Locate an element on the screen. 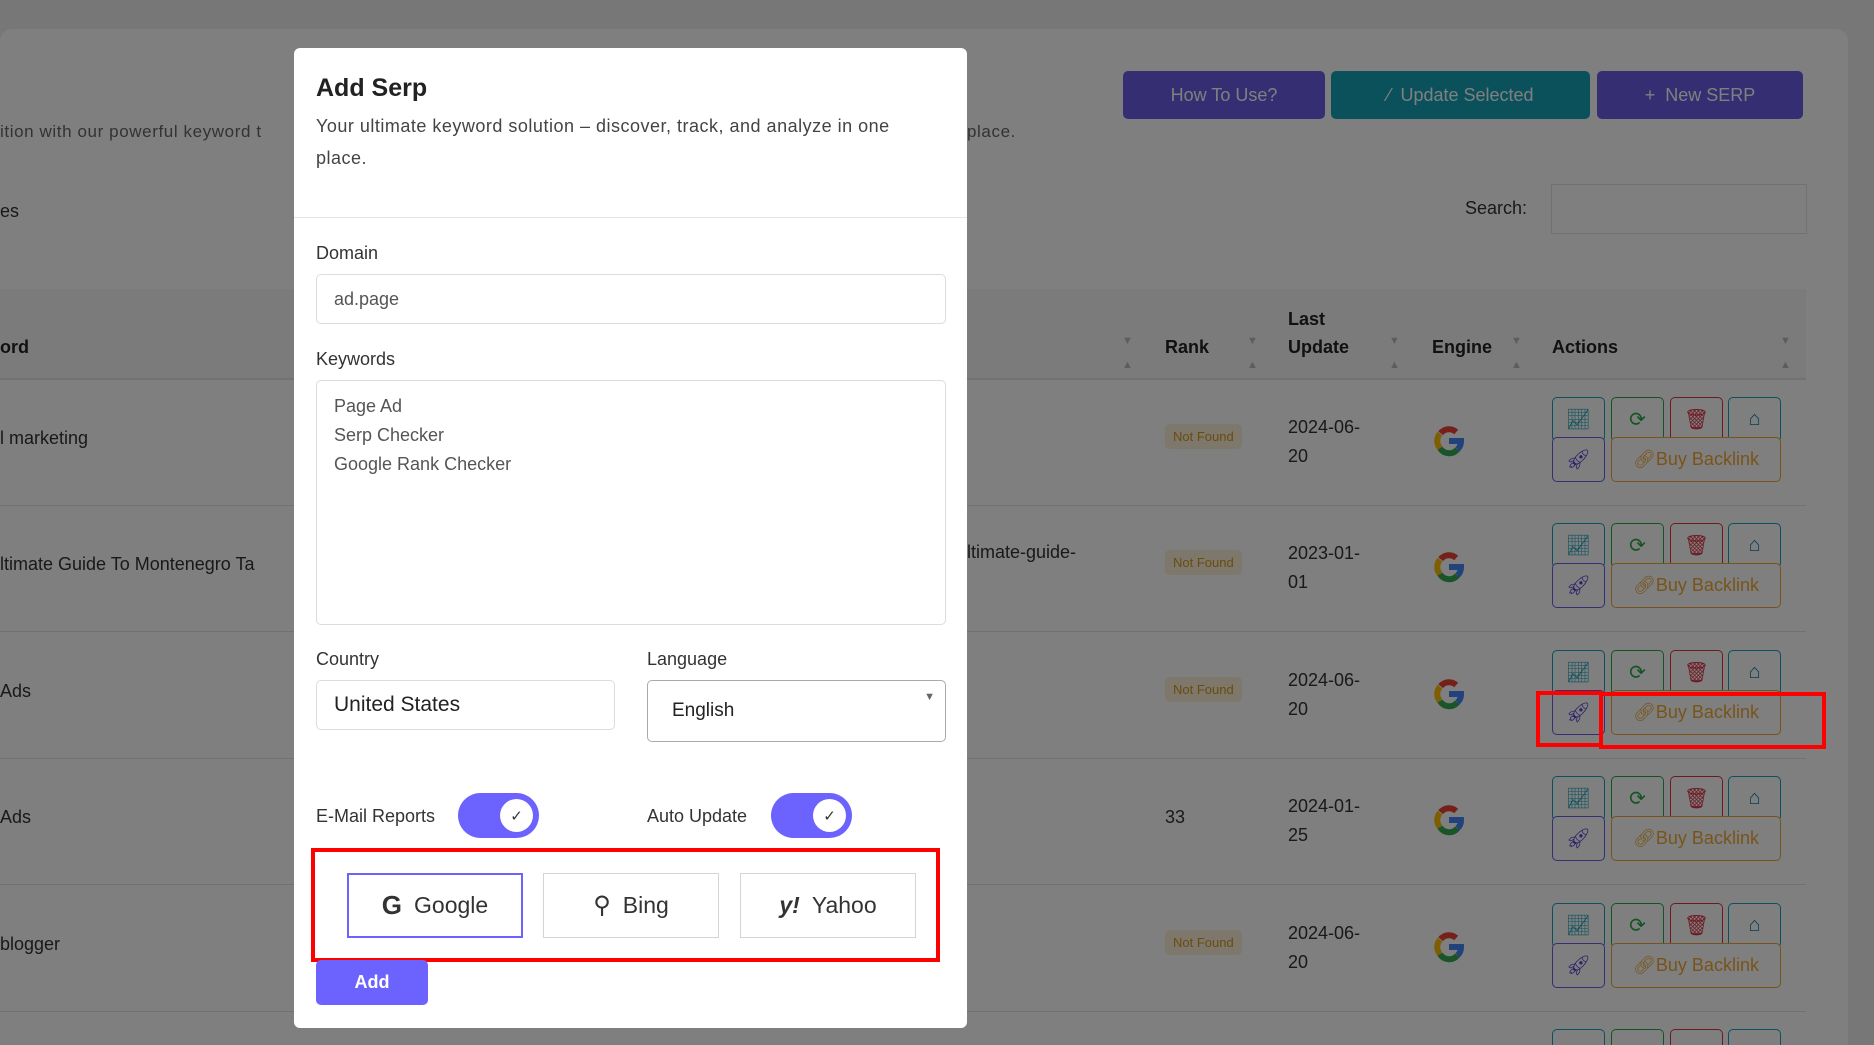 The width and height of the screenshot is (1874, 1045). auto-update-label: Auto Update is located at coordinates (697, 816).